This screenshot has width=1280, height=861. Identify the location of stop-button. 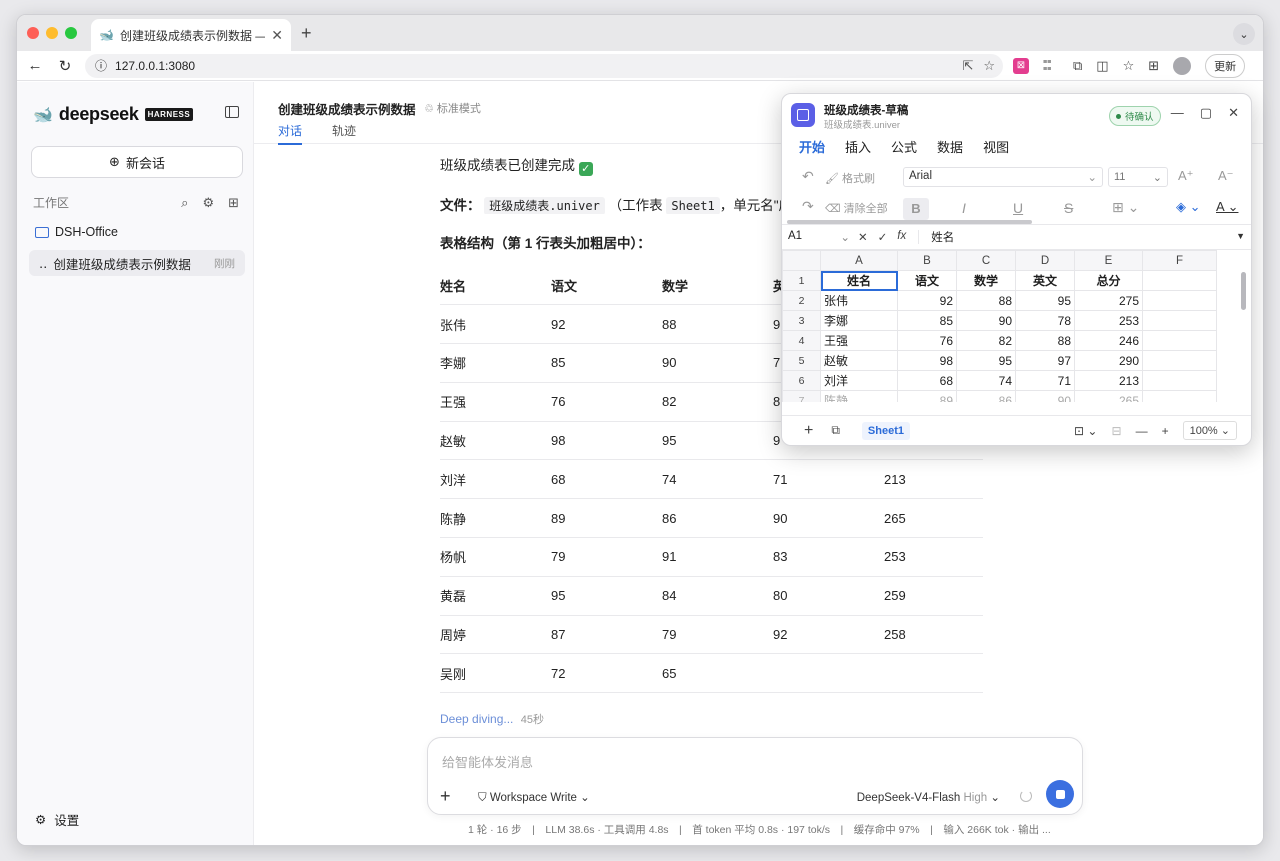
(1060, 794).